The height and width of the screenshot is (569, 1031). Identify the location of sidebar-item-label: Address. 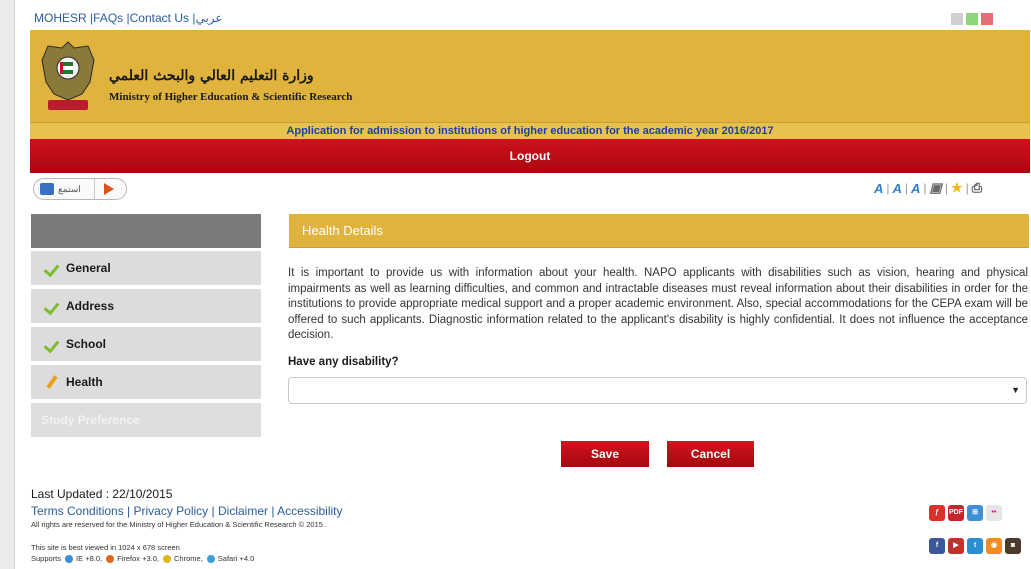
(90, 306).